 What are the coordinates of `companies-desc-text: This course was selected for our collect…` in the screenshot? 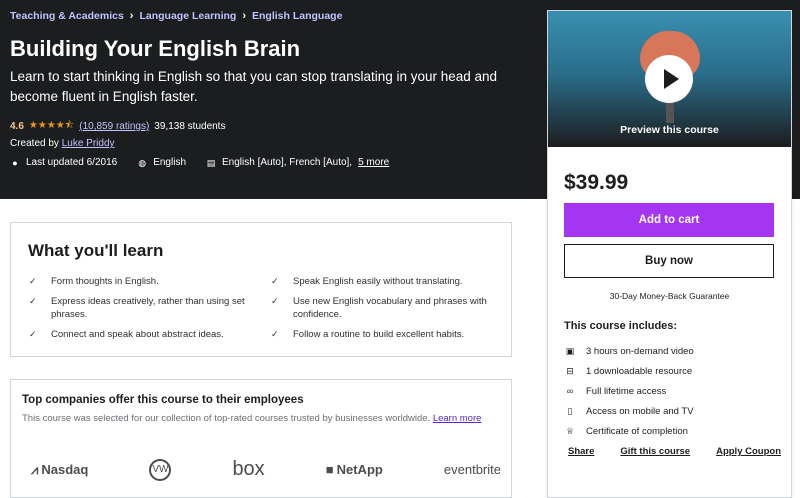 It's located at (226, 418).